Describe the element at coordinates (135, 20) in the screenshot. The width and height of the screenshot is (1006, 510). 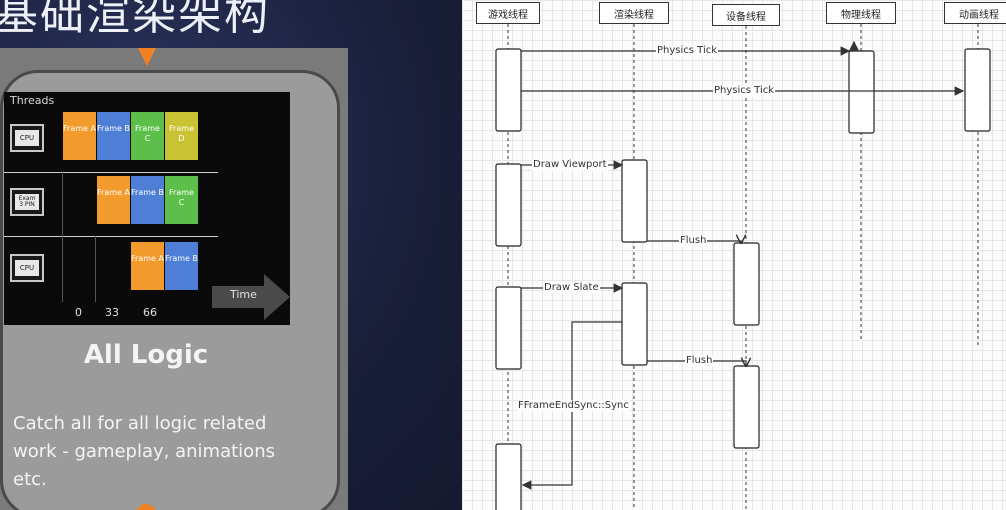
I see `slide-title: 基础渲染架构` at that location.